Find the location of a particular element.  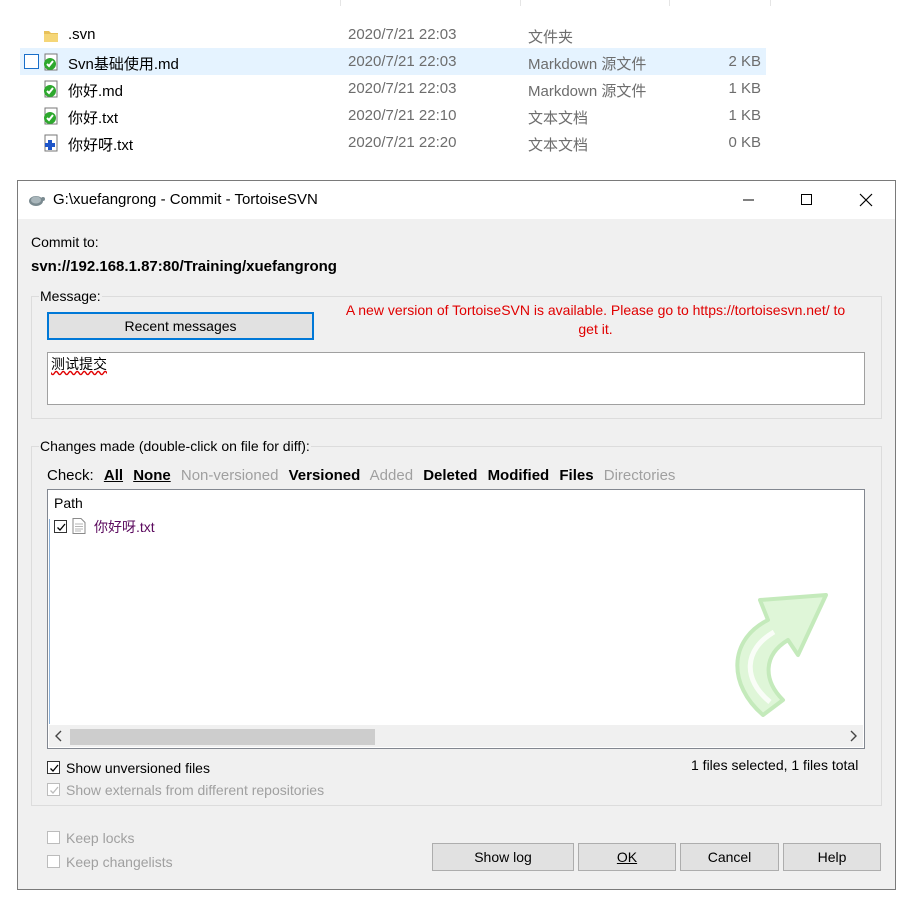

scrollbar-thumb is located at coordinates (222, 737).